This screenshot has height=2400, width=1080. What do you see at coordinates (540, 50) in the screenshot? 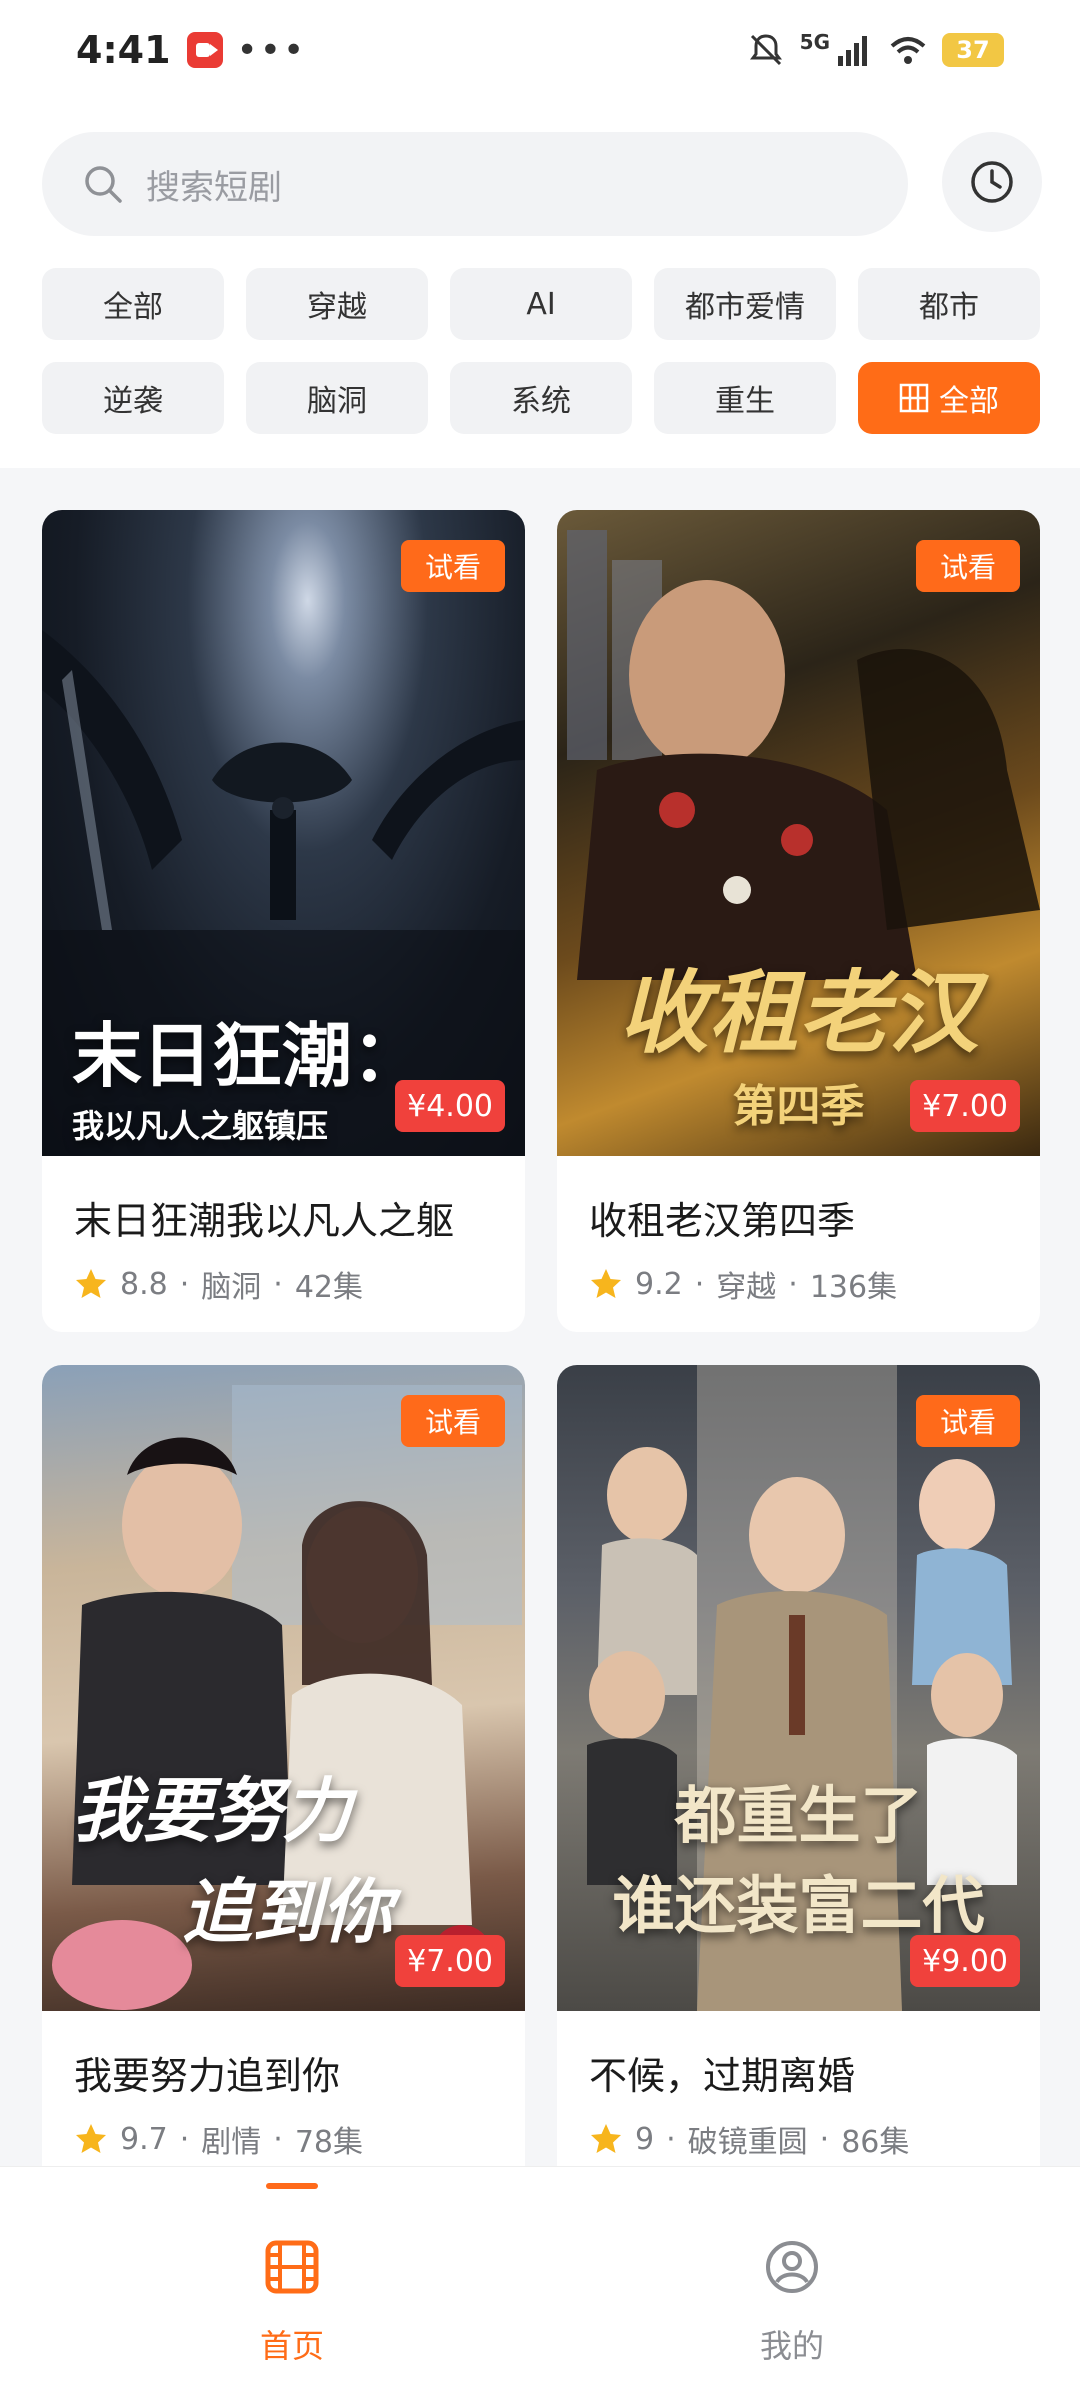
I see `status-bar: 4:41 ••• 5G 37` at bounding box center [540, 50].